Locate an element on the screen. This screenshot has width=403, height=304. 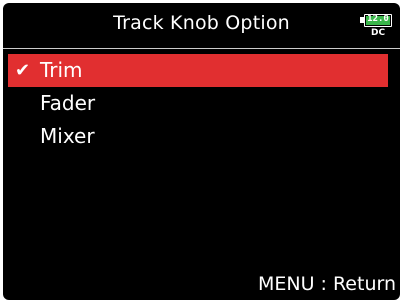
menu-item-trim: ✔ Trim is located at coordinates (198, 70).